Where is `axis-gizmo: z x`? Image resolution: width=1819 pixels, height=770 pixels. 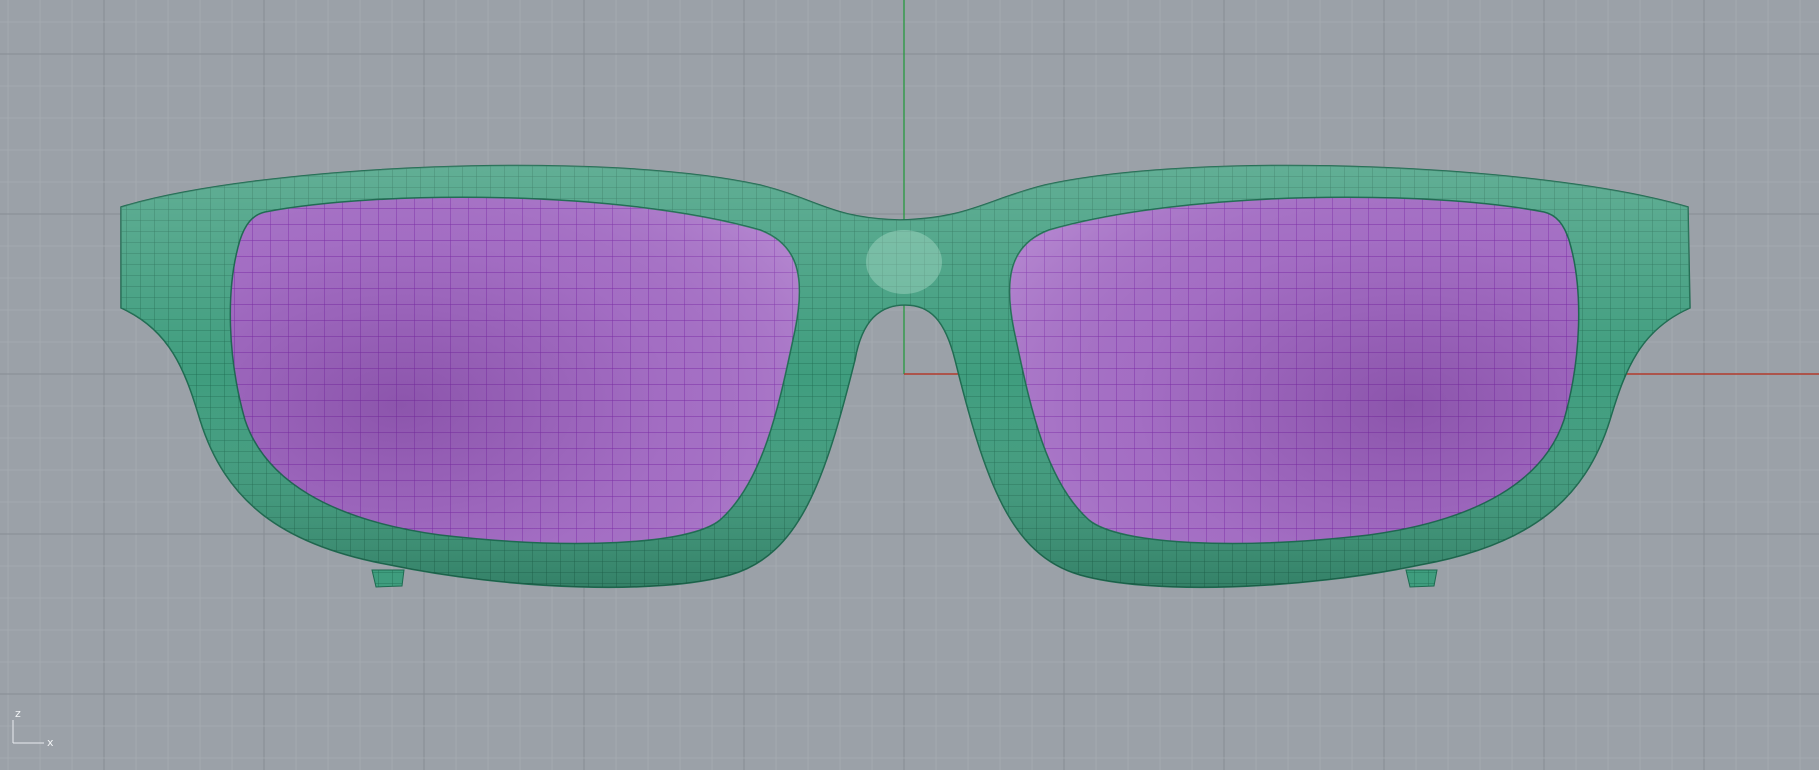
axis-gizmo: z x is located at coordinates (33, 728).